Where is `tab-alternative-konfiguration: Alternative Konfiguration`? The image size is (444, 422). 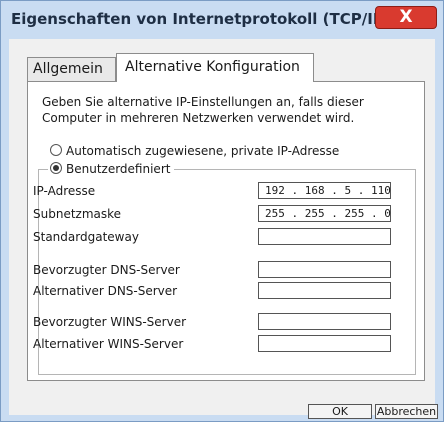
tab-alternative-konfiguration: Alternative Konfiguration is located at coordinates (215, 67).